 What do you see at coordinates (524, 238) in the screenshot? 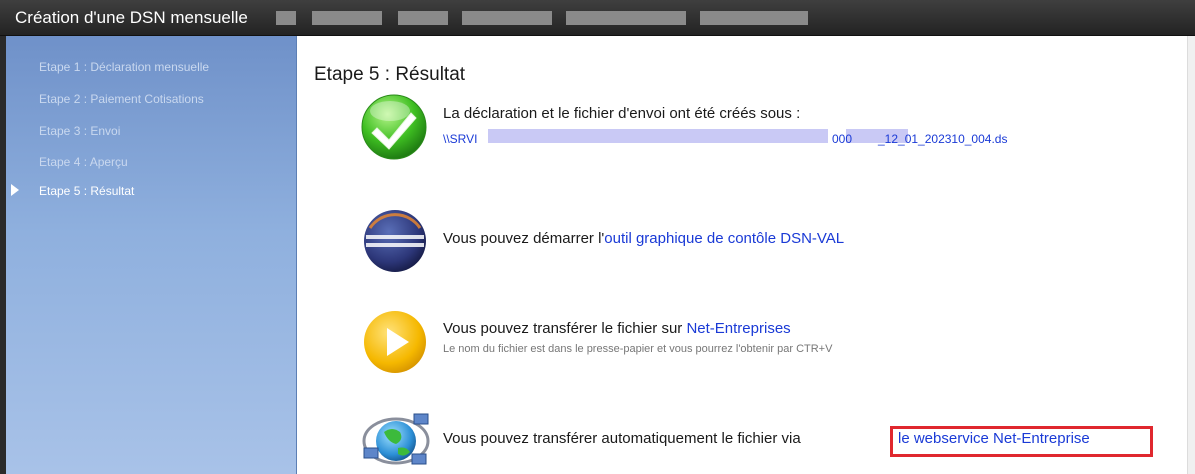
I see `dsnval-text: Vous pouvez démarrer l'` at bounding box center [524, 238].